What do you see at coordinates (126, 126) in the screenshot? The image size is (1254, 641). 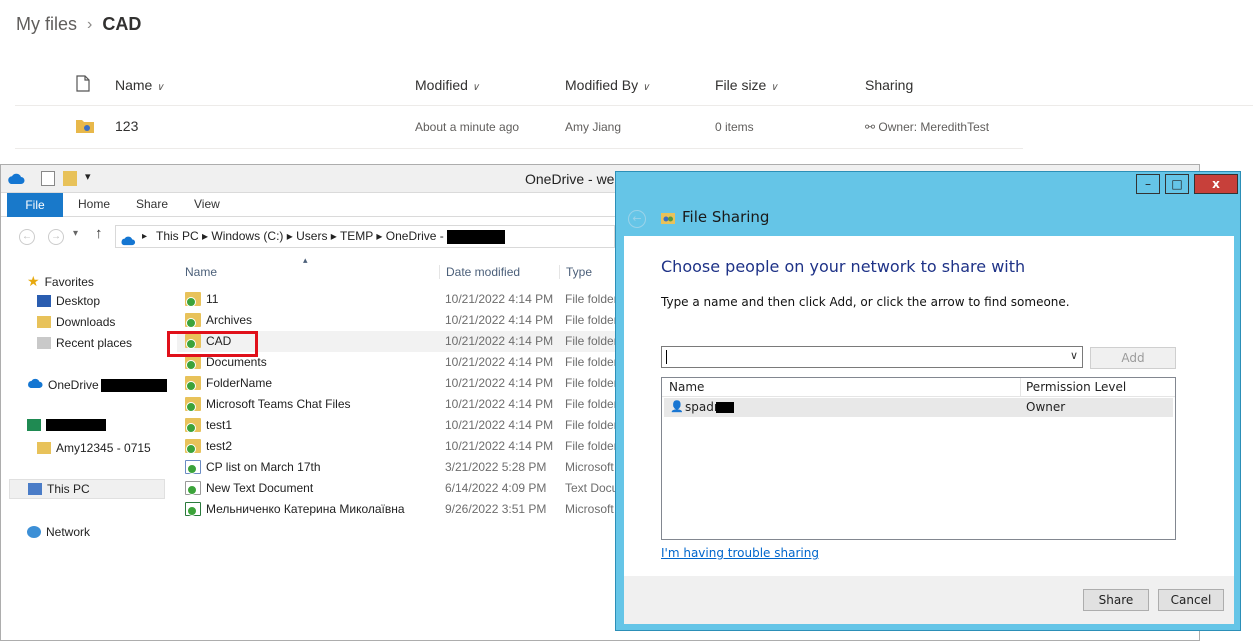 I see `row-name: 123` at bounding box center [126, 126].